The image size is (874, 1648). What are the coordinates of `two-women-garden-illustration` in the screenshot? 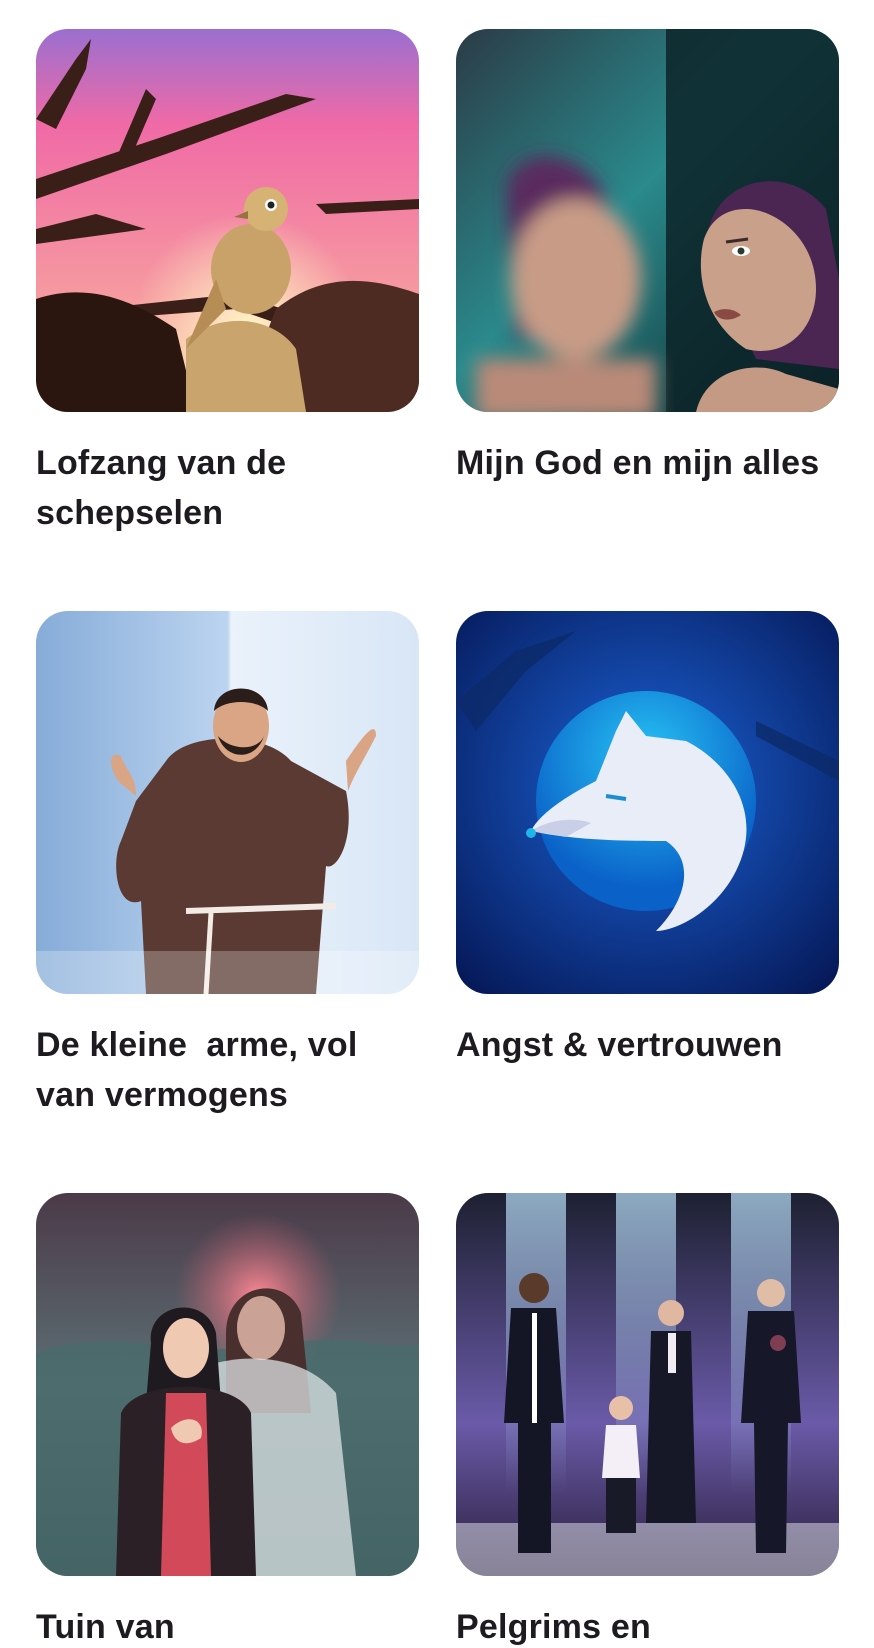 It's located at (227, 1384).